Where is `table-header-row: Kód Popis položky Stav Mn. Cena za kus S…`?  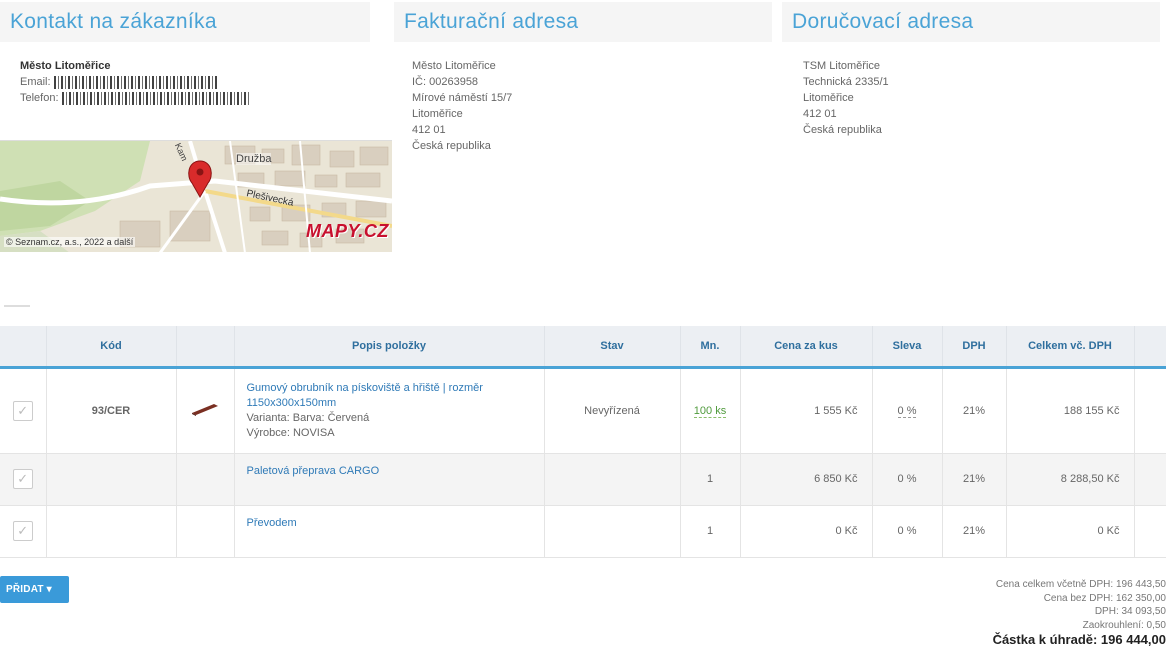
table-header-row: Kód Popis položky Stav Mn. Cena za kus S… is located at coordinates (583, 347).